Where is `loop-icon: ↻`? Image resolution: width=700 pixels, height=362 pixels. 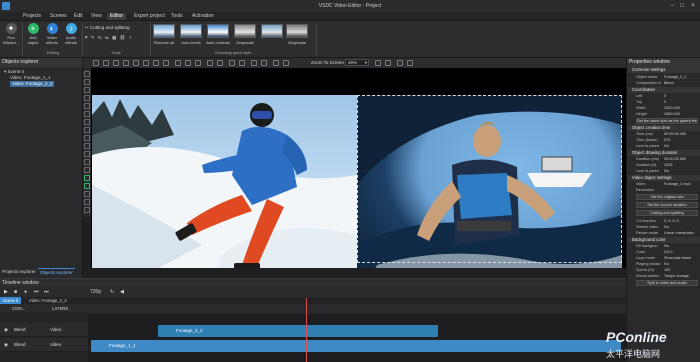 loop-icon: ↻ is located at coordinates (112, 292).